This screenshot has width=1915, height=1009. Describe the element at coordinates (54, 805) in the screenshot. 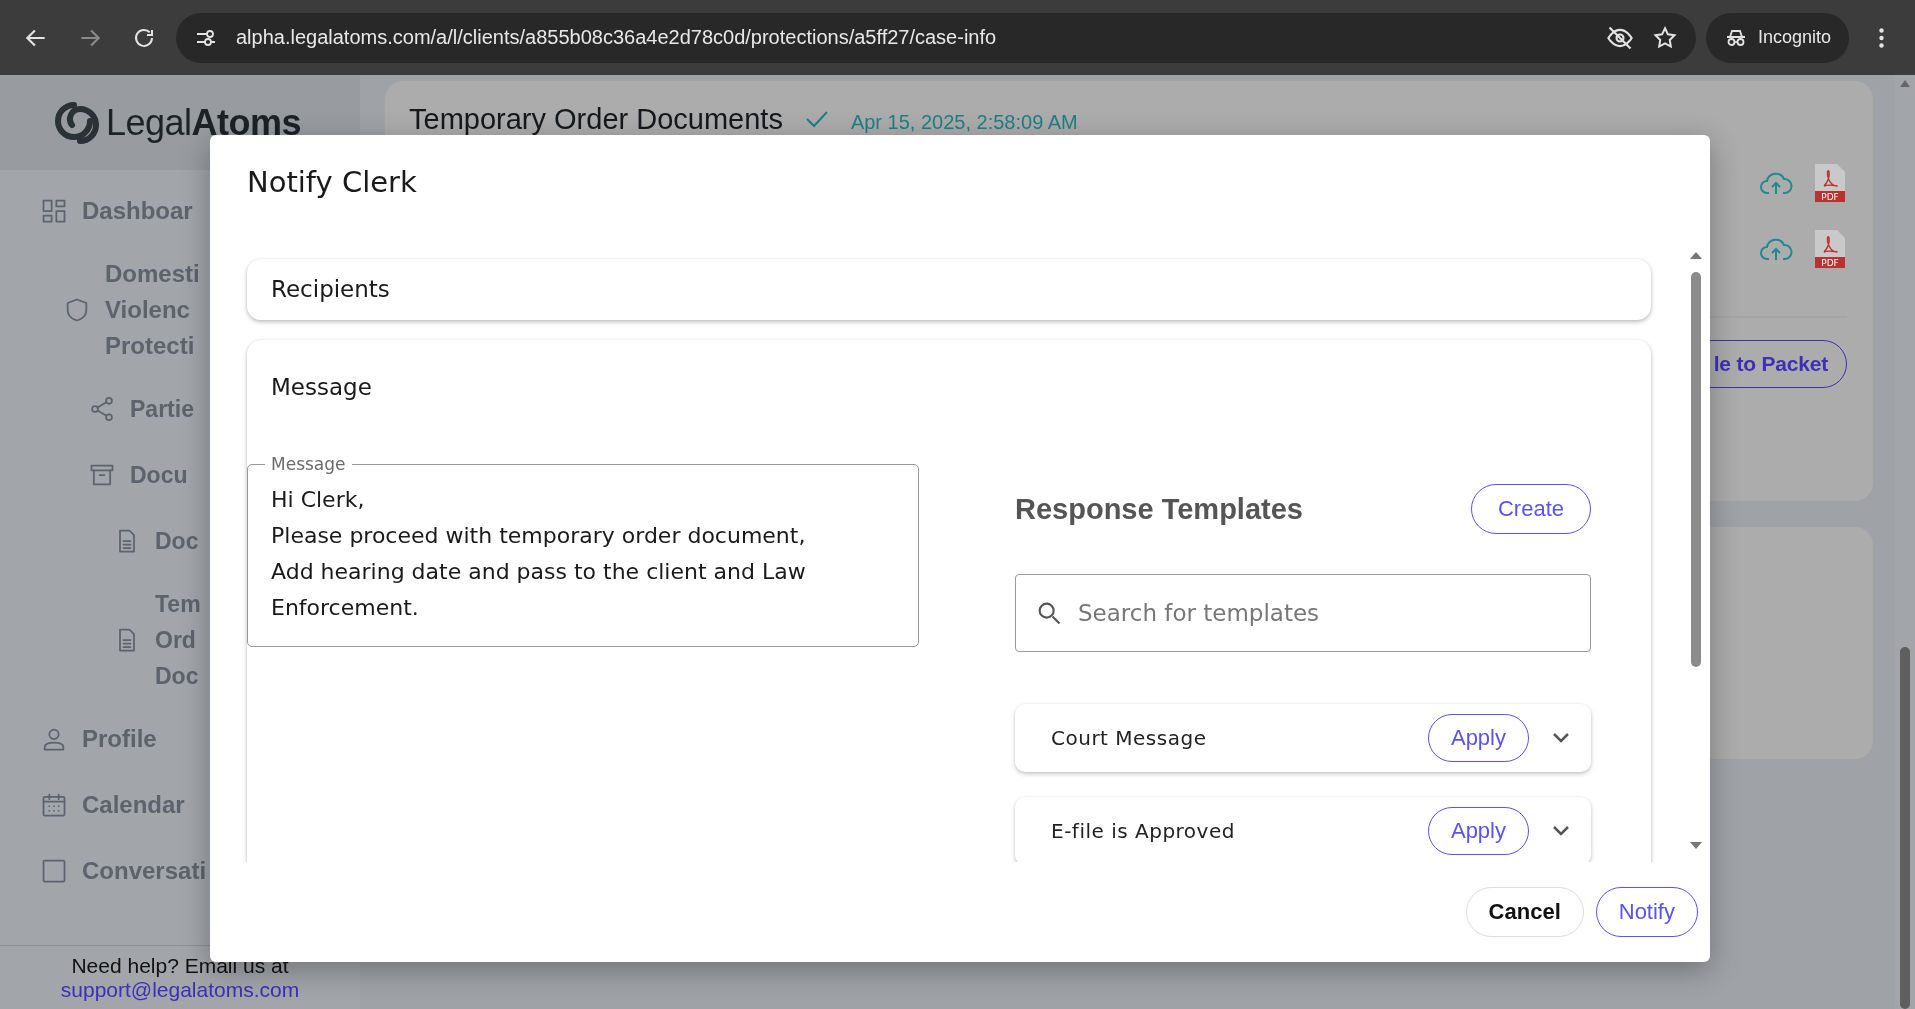

I see `calendar-icon` at that location.